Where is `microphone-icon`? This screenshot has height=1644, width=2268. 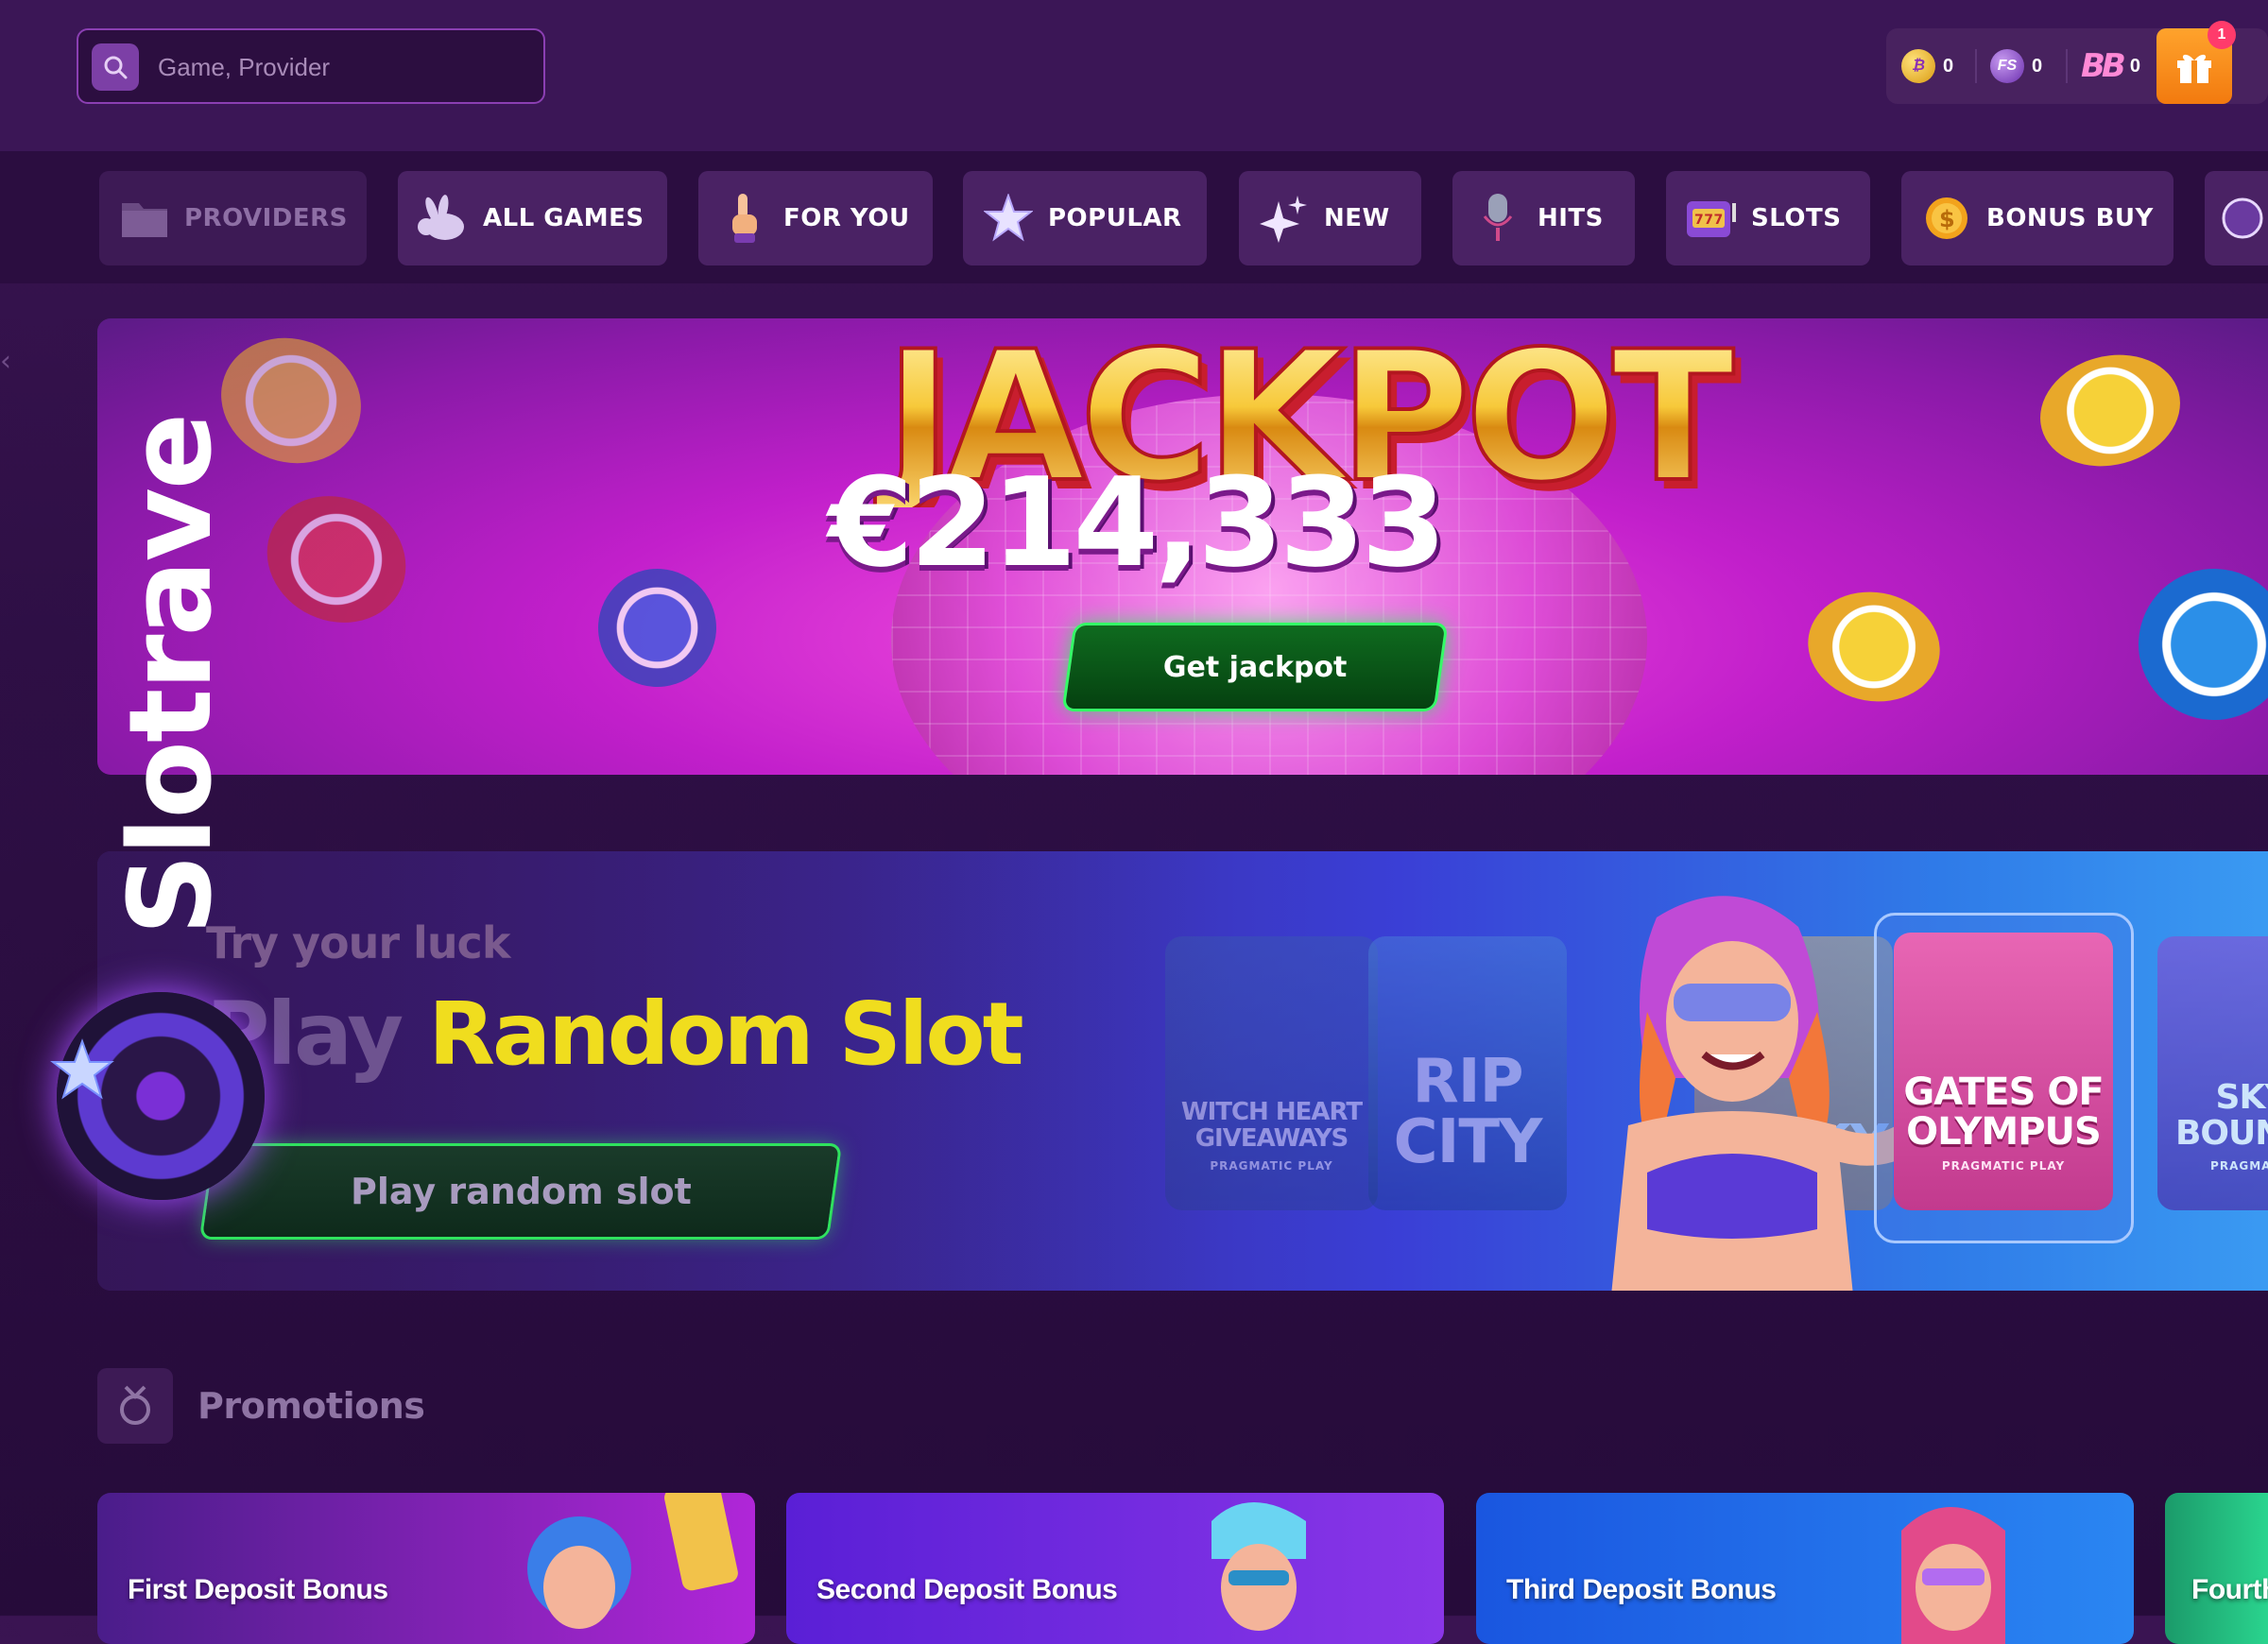
microphone-icon is located at coordinates (1497, 218).